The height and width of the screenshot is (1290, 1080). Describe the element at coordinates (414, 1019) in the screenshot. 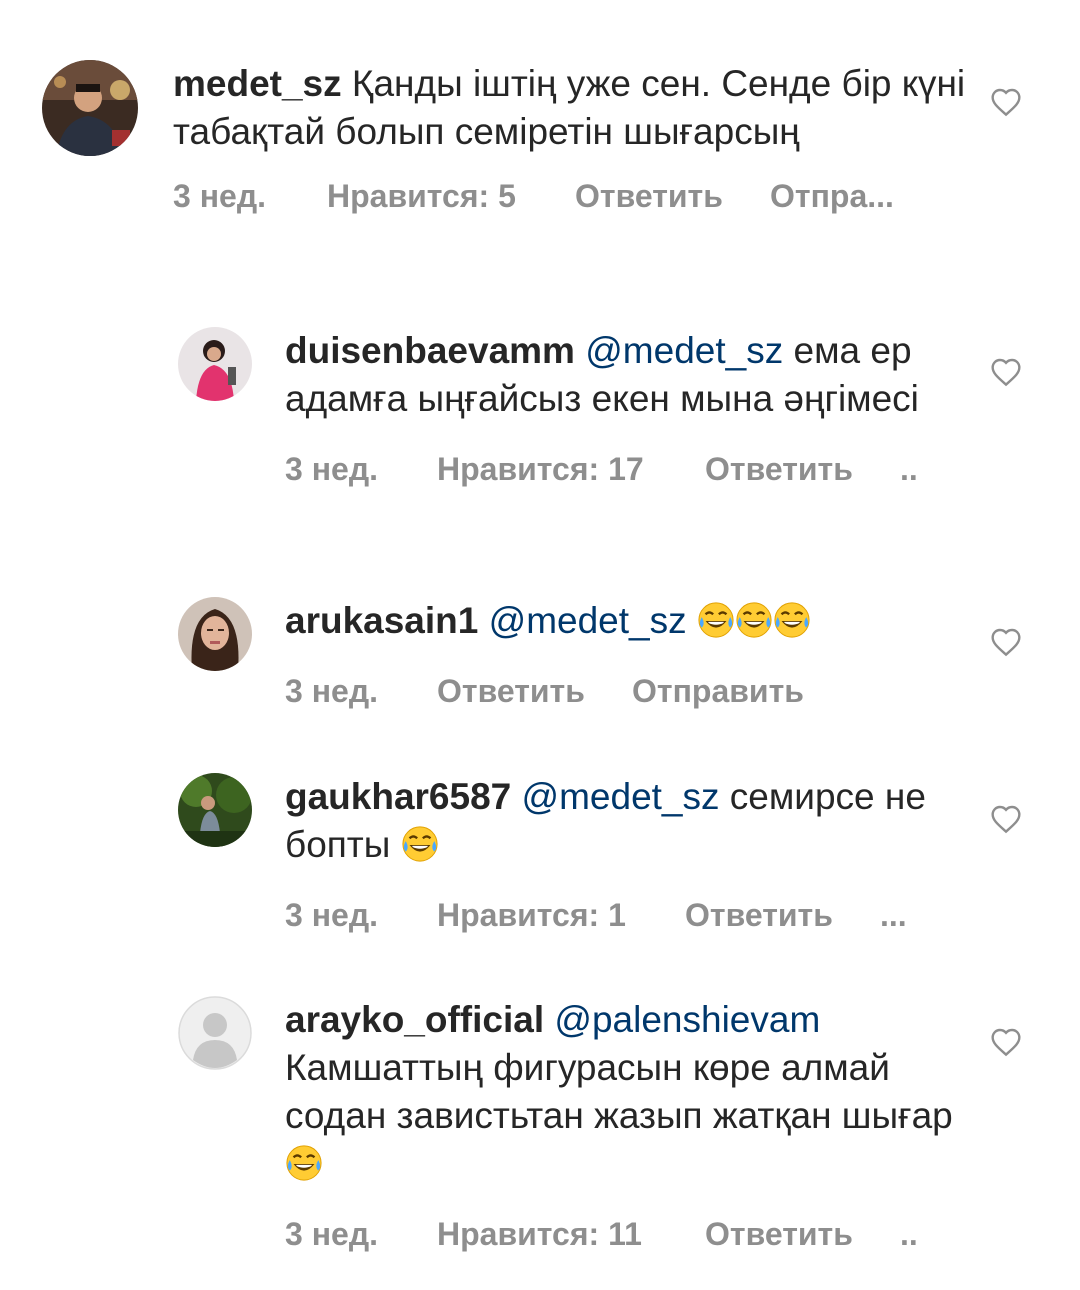

I see `comment-username: arayko_official` at that location.